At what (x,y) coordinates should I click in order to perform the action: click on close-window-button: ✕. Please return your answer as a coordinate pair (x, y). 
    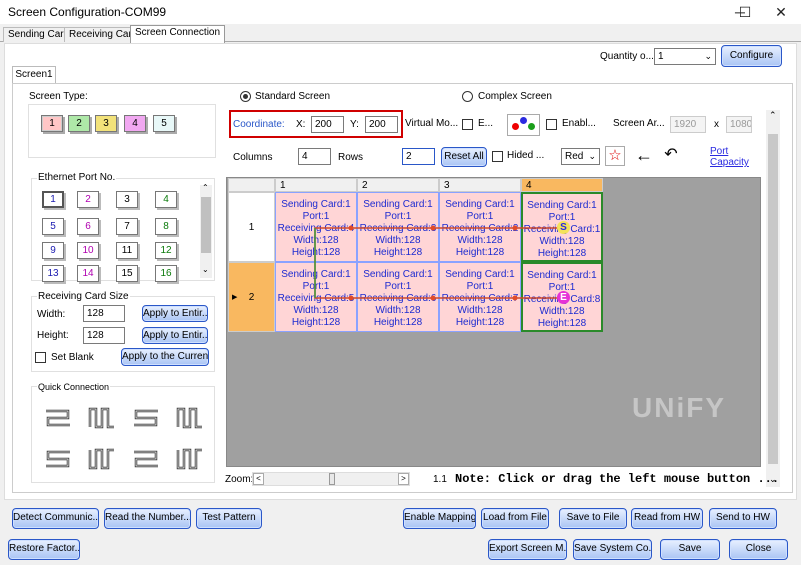
    Looking at the image, I should click on (779, 12).